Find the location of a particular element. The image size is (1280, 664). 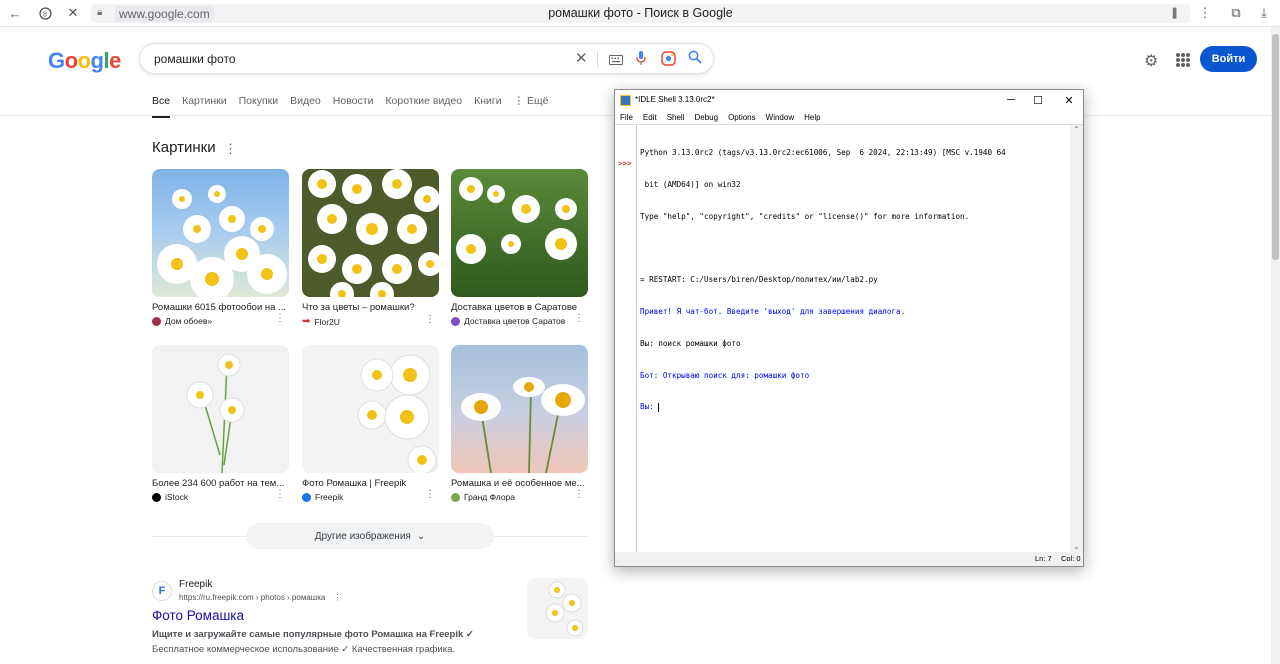

extensions-icon: ⧉ is located at coordinates (1236, 13).